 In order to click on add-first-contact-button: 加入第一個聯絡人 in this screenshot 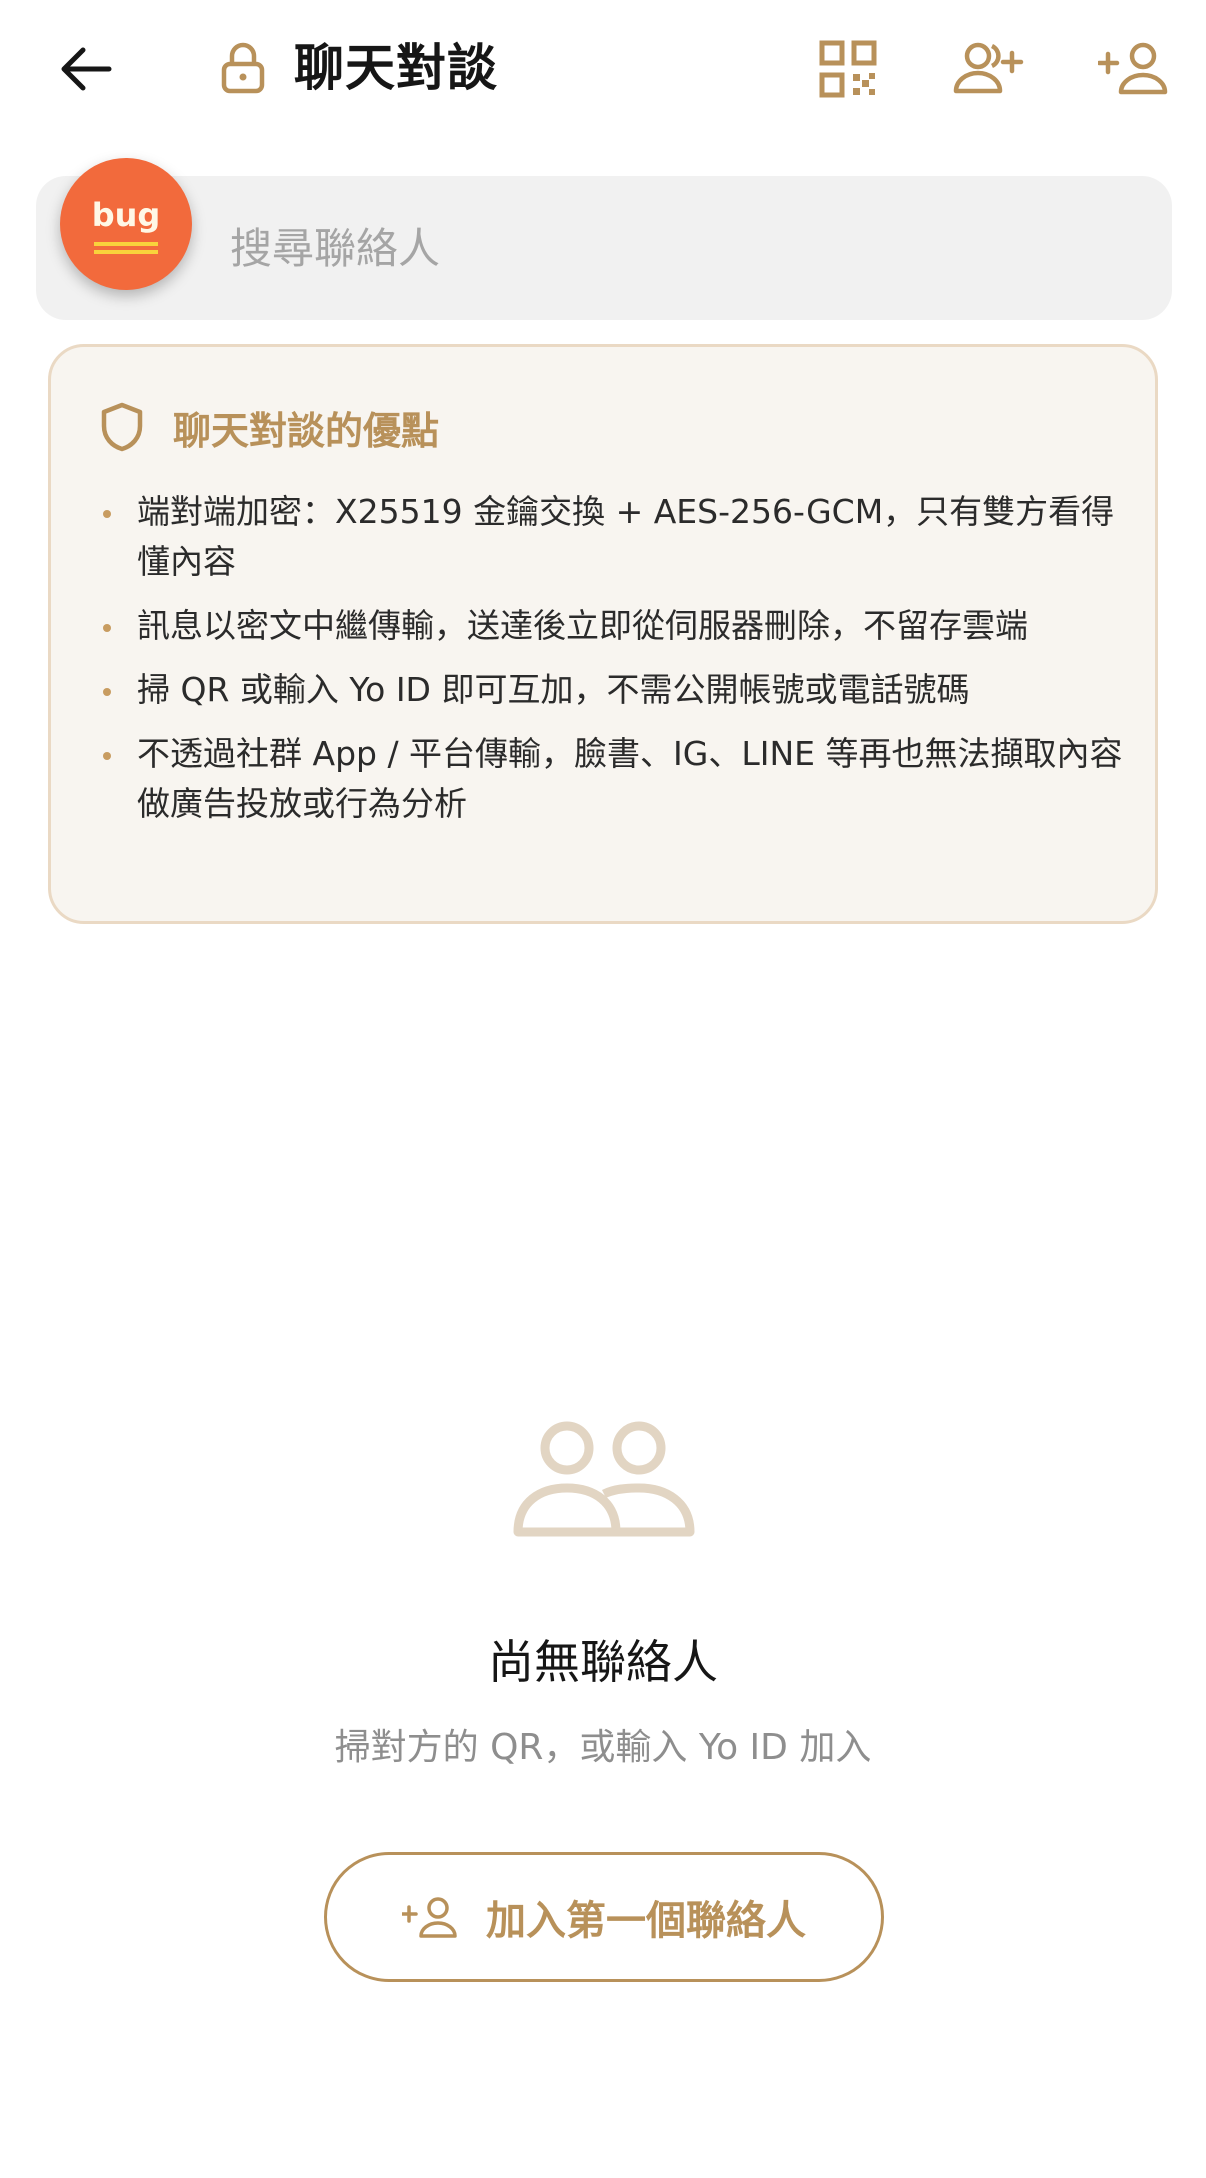, I will do `click(604, 1917)`.